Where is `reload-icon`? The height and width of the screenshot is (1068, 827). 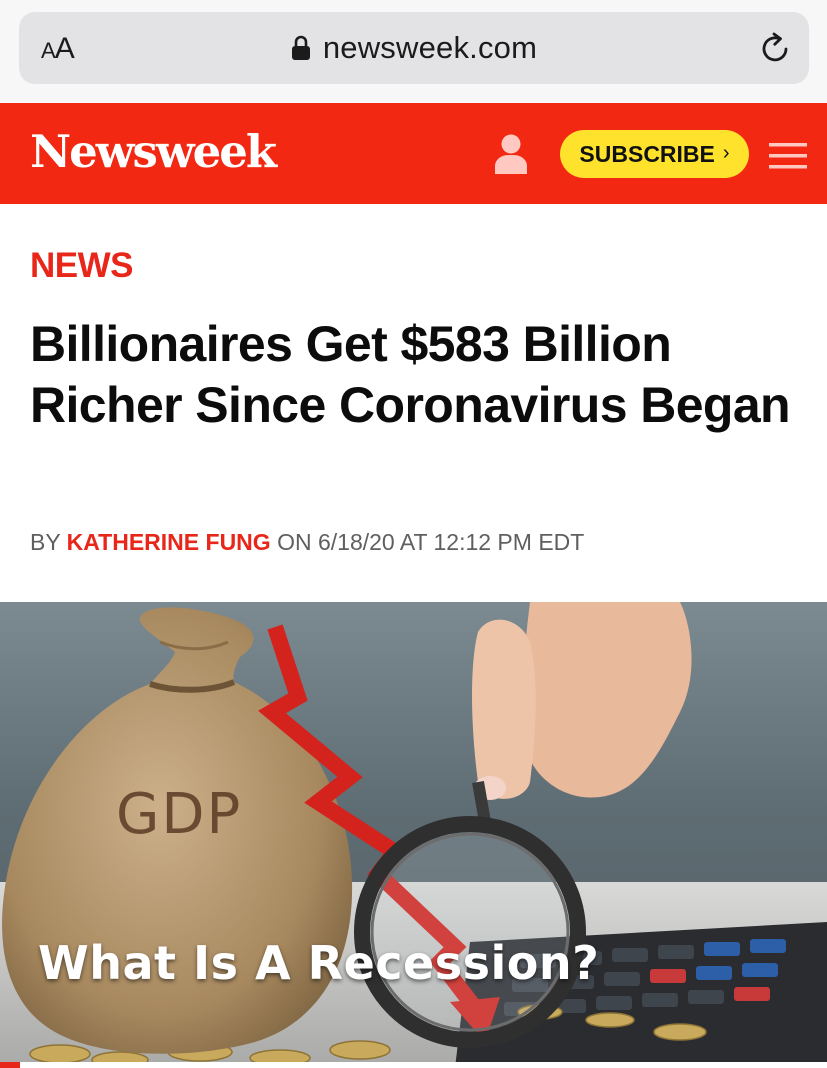
reload-icon is located at coordinates (775, 48).